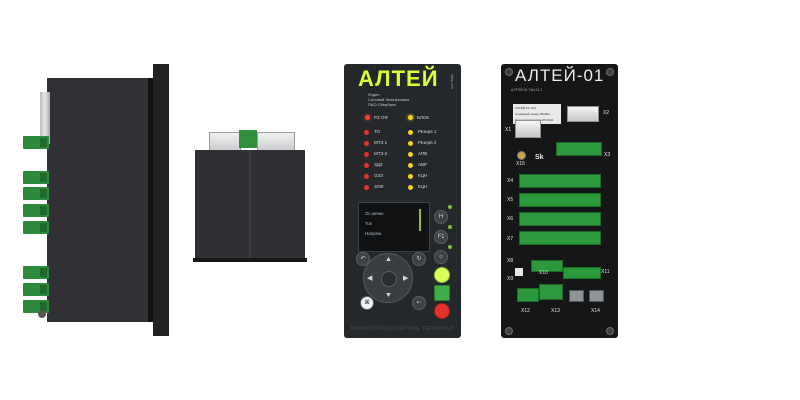 The image size is (800, 400). Describe the element at coordinates (560, 75) in the screenshot. I see `rear-logo: АЛТЕЙ-01` at that location.